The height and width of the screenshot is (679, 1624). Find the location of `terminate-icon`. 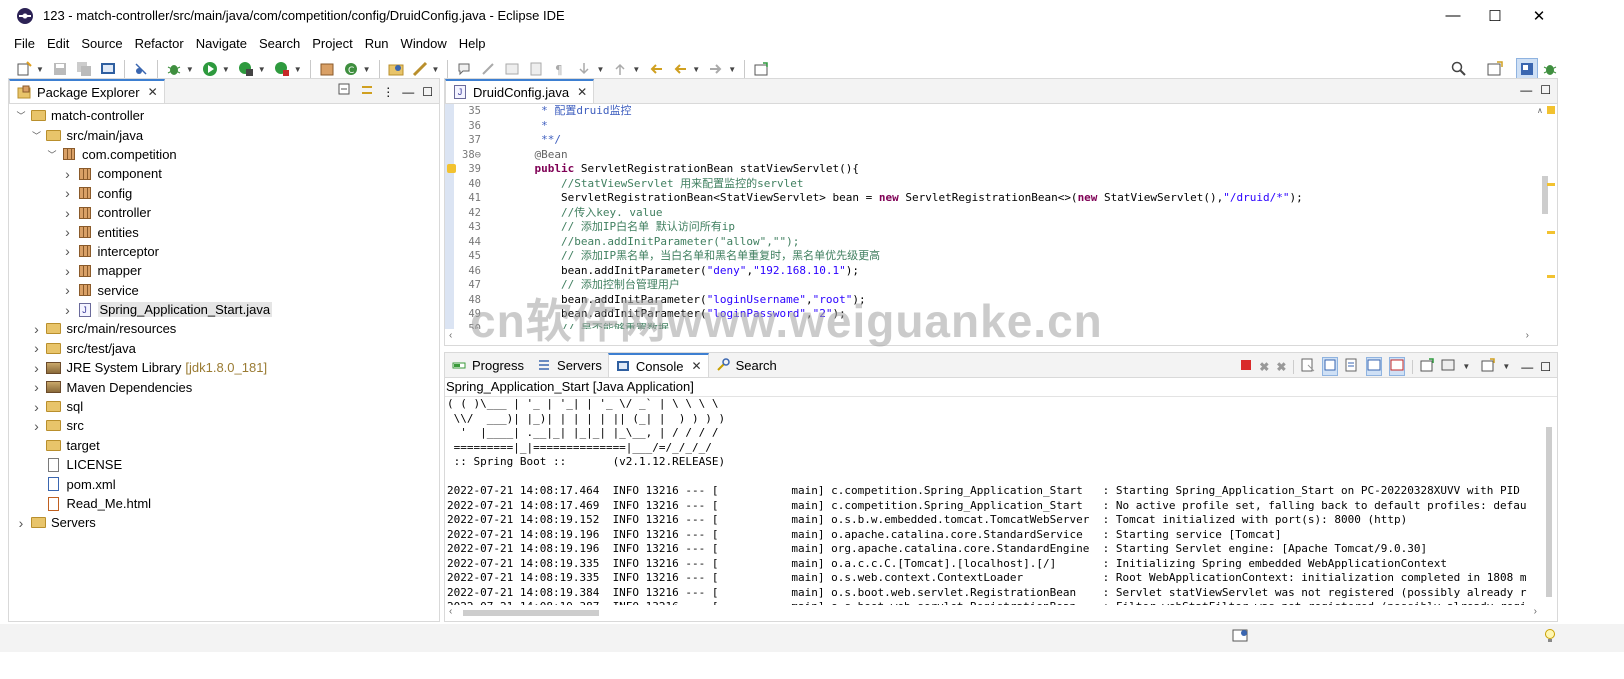

terminate-icon is located at coordinates (1246, 366).